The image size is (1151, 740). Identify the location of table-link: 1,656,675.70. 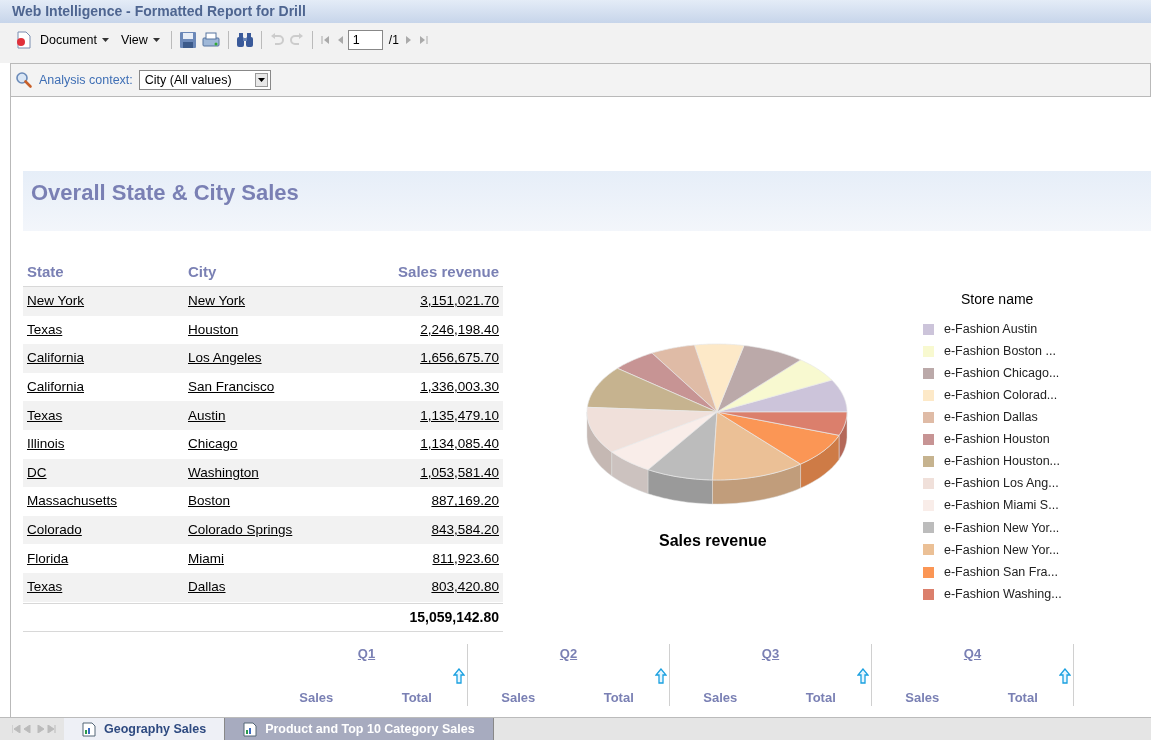
(459, 358).